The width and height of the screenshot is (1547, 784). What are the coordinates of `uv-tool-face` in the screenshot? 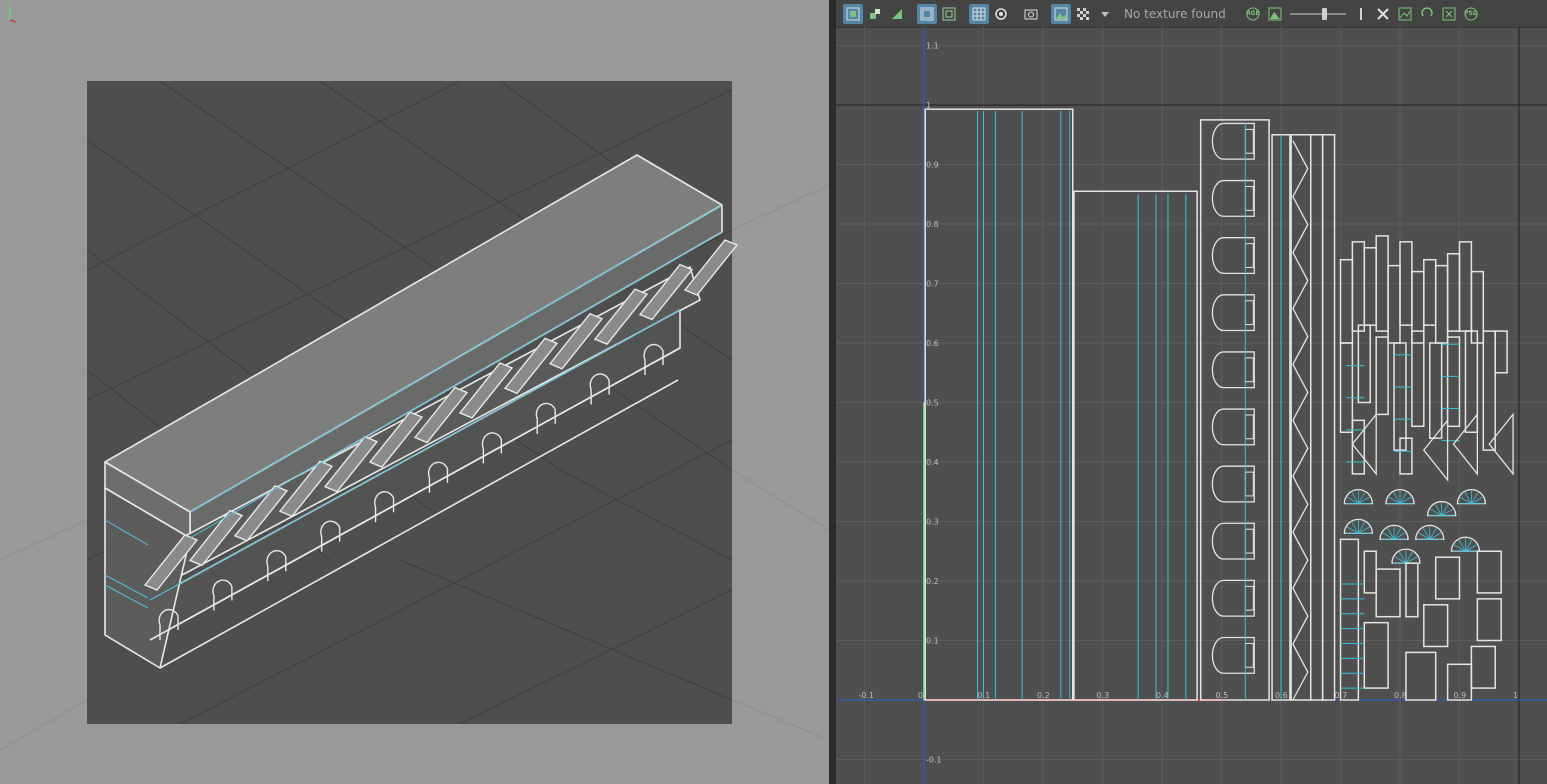 It's located at (897, 14).